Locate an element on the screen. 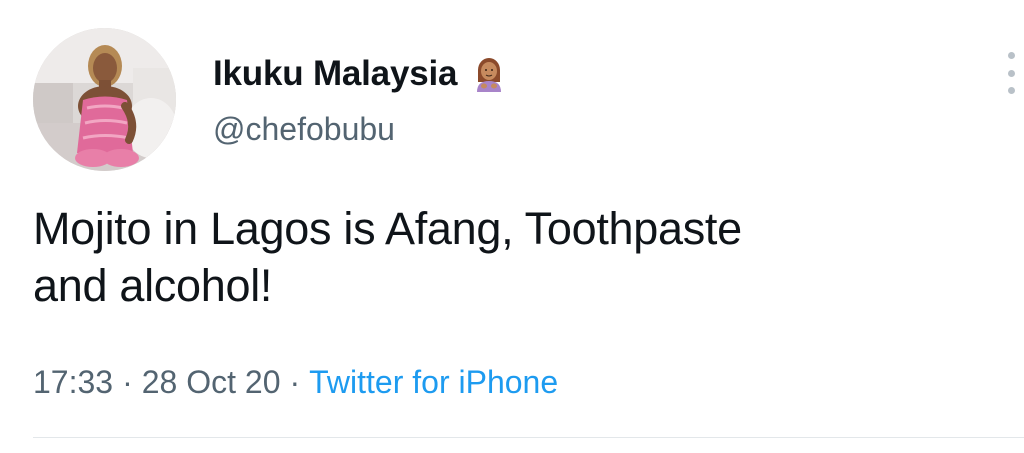 The image size is (1024, 453). person-gesturing-emoji-icon is located at coordinates (489, 74).